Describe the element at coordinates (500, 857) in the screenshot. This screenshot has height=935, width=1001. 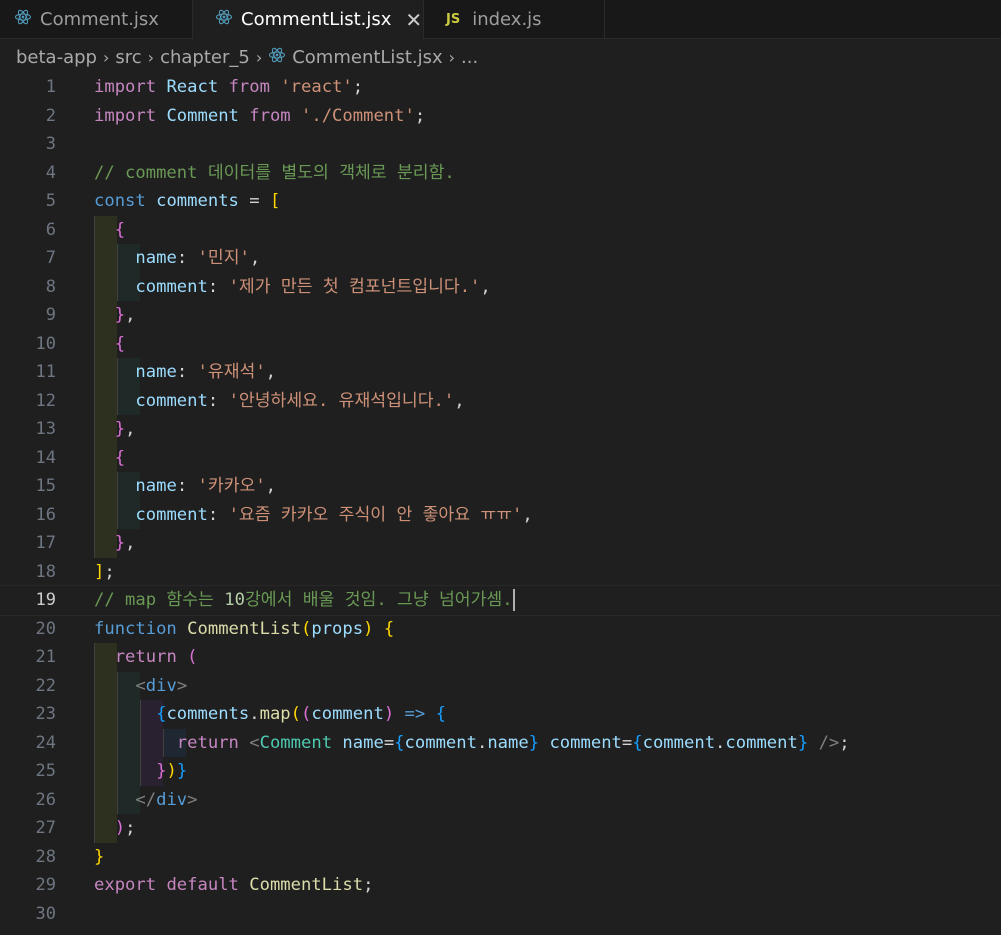
I see `code-line: 28}` at that location.